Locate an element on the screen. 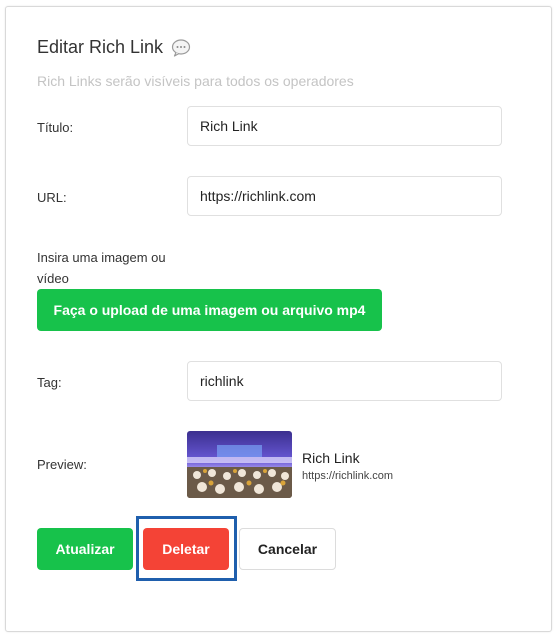  preview-title: Rich Link is located at coordinates (331, 458).